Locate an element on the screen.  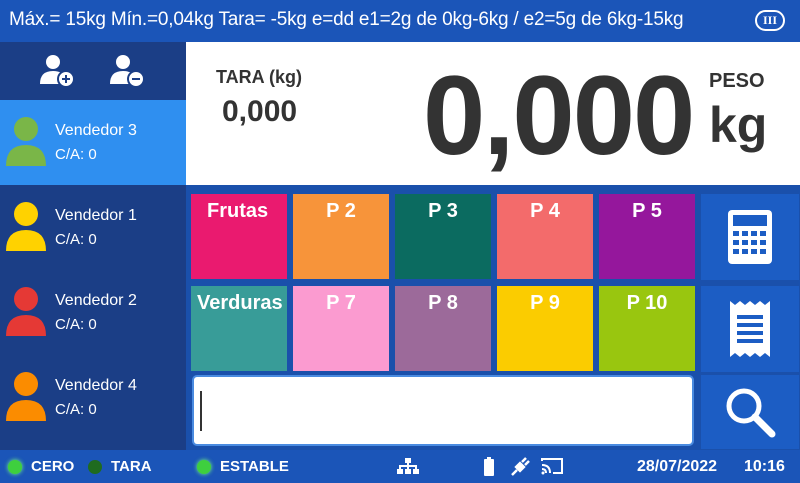
preset-frutas: Frutas is located at coordinates (239, 236).